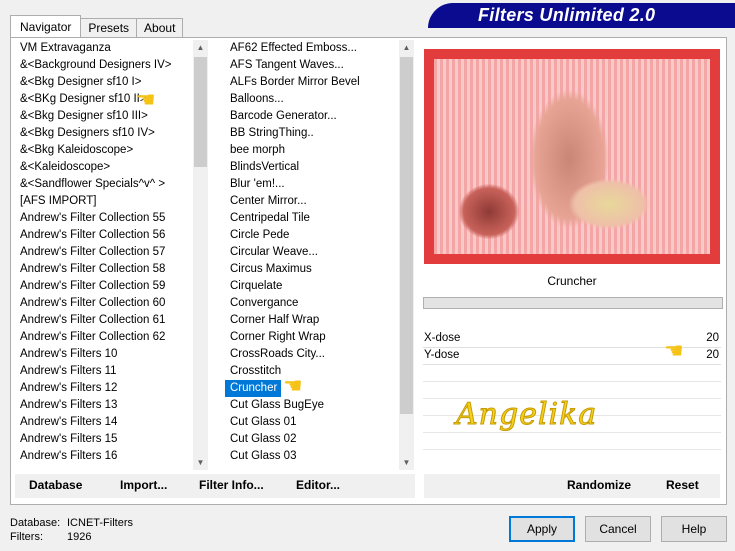  Describe the element at coordinates (312, 405) in the screenshot. I see `list-item: Cut Glass BugEye` at that location.